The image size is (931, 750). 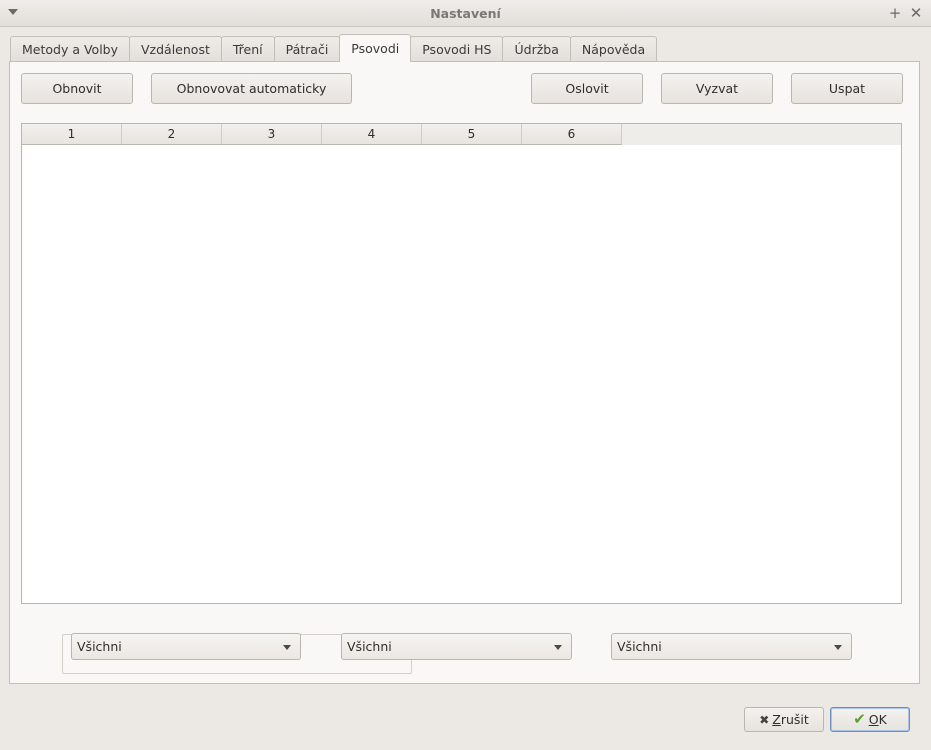 What do you see at coordinates (372, 134) in the screenshot?
I see `column-header: 4` at bounding box center [372, 134].